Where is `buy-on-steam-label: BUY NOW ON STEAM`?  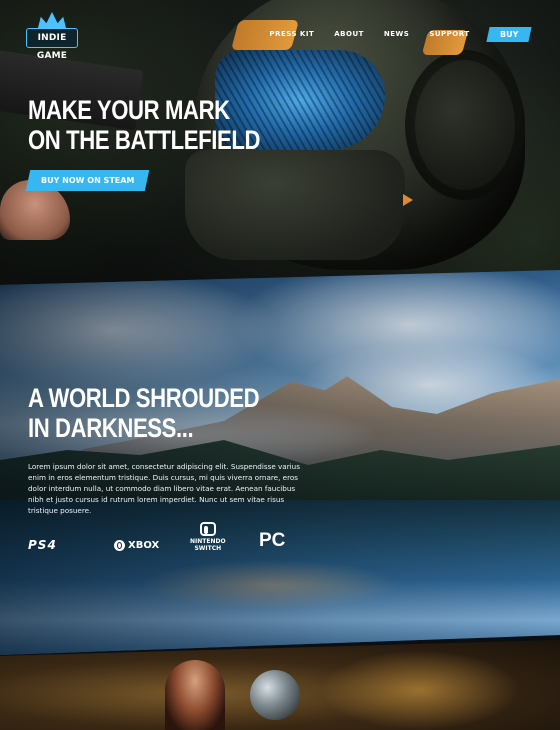
buy-on-steam-label: BUY NOW ON STEAM is located at coordinates (88, 180).